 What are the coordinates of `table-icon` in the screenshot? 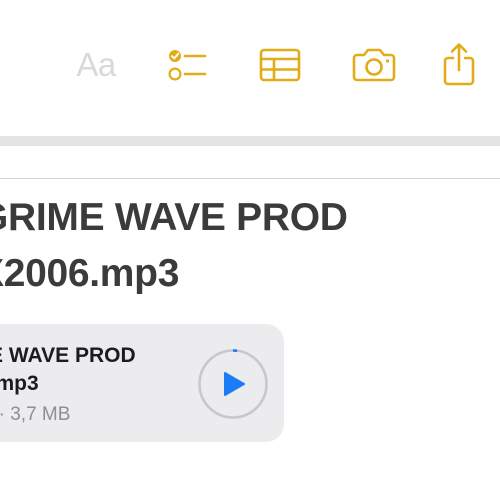 It's located at (280, 65).